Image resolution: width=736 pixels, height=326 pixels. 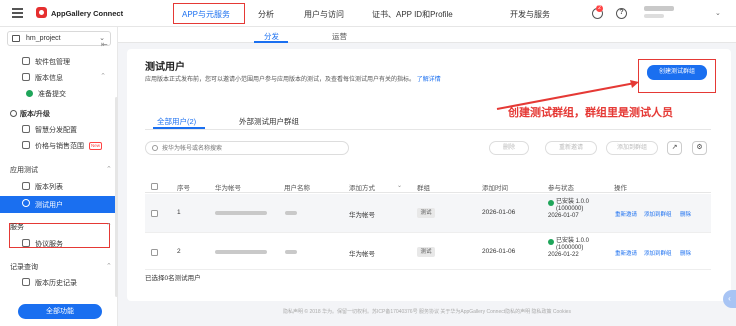 What do you see at coordinates (17, 13) in the screenshot?
I see `menu-icon` at bounding box center [17, 13].